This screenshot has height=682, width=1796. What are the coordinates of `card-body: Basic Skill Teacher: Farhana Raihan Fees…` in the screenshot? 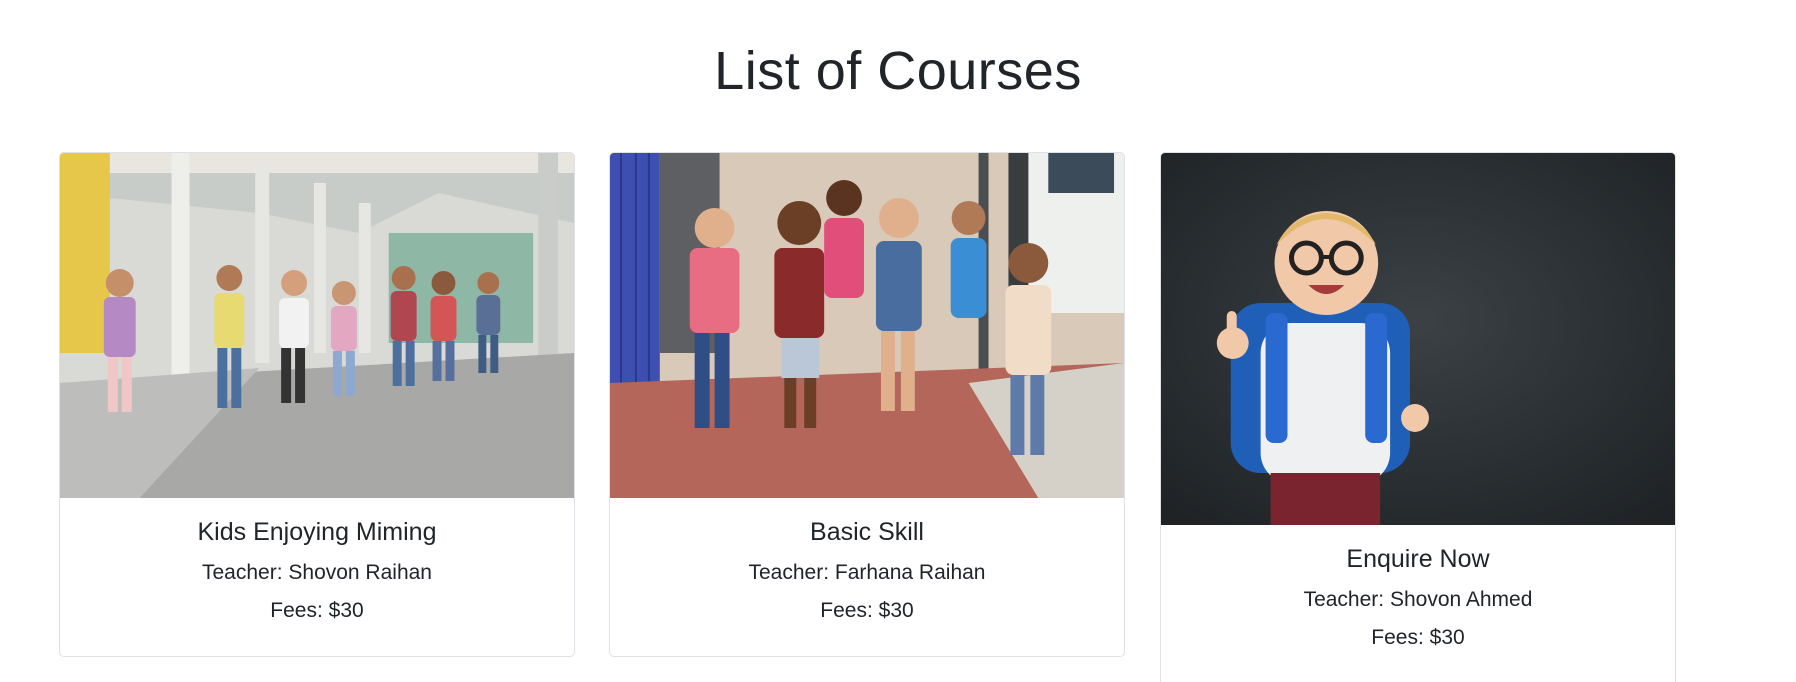 It's located at (867, 560).